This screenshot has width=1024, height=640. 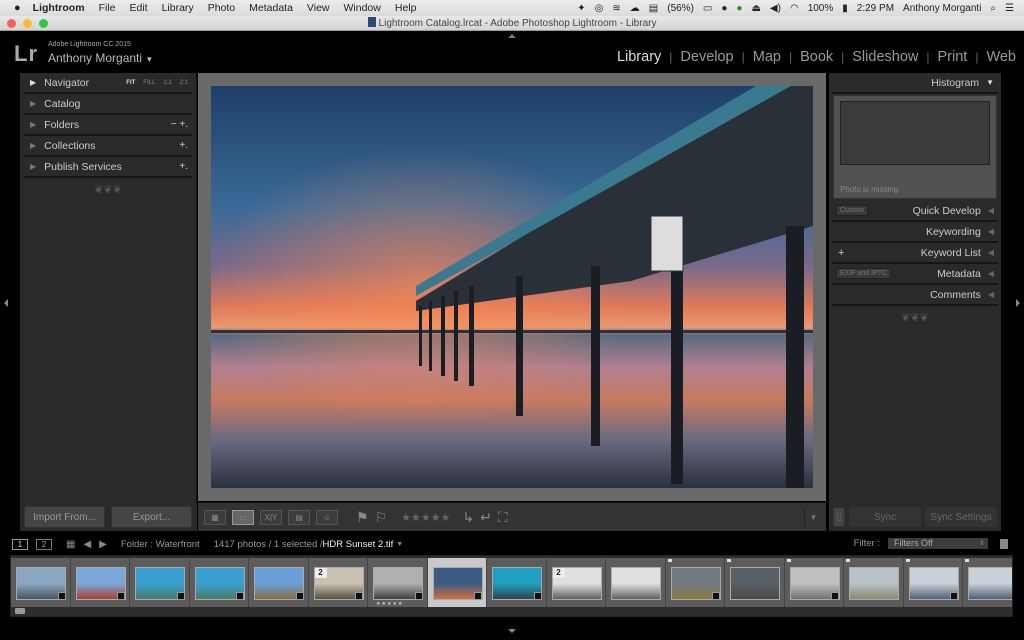 I want to click on quick-develop-panel-header: Custom Quick Develop ◀, so click(x=915, y=211).